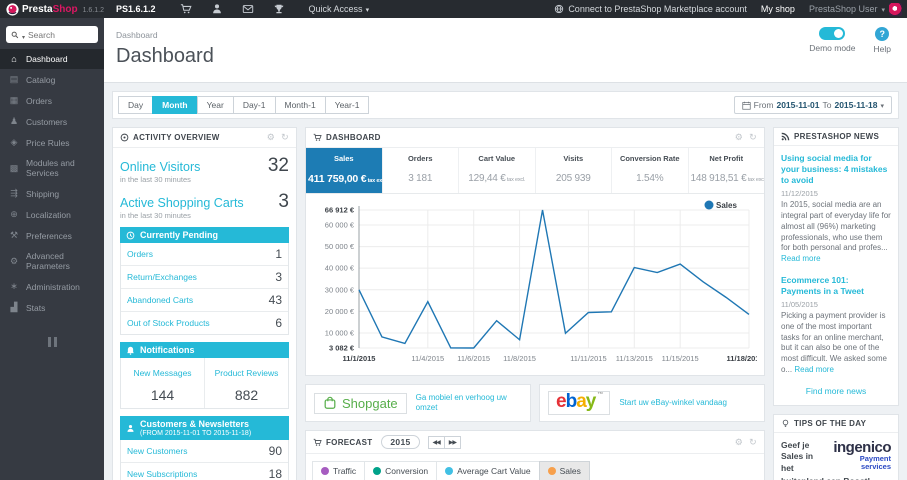 This screenshot has height=480, width=907. I want to click on sidebar-item-customers: ♟ Customers, so click(52, 121).